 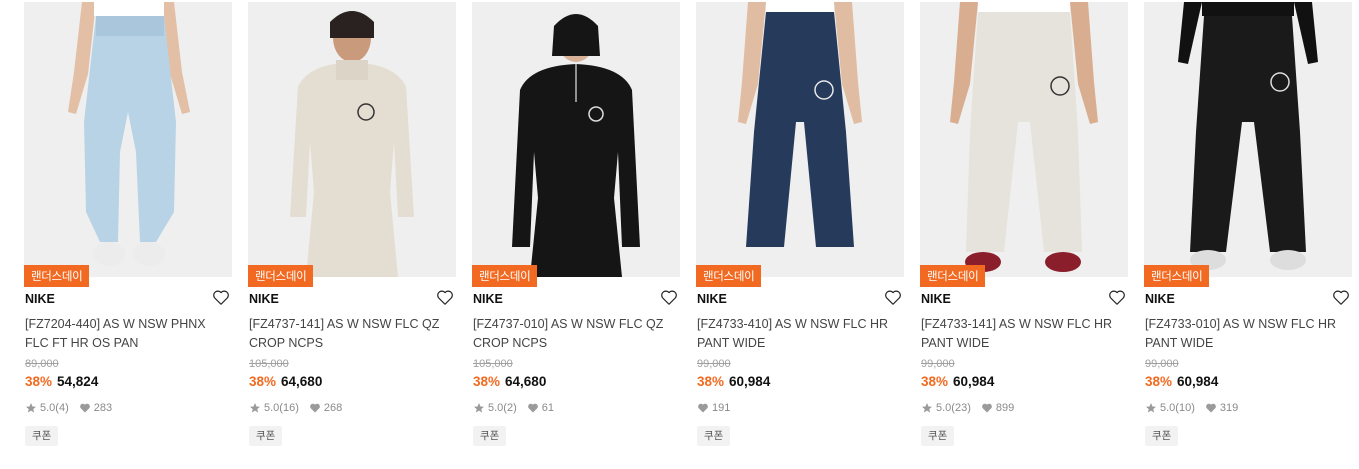 What do you see at coordinates (42, 364) in the screenshot?
I see `original-price: 89,000` at bounding box center [42, 364].